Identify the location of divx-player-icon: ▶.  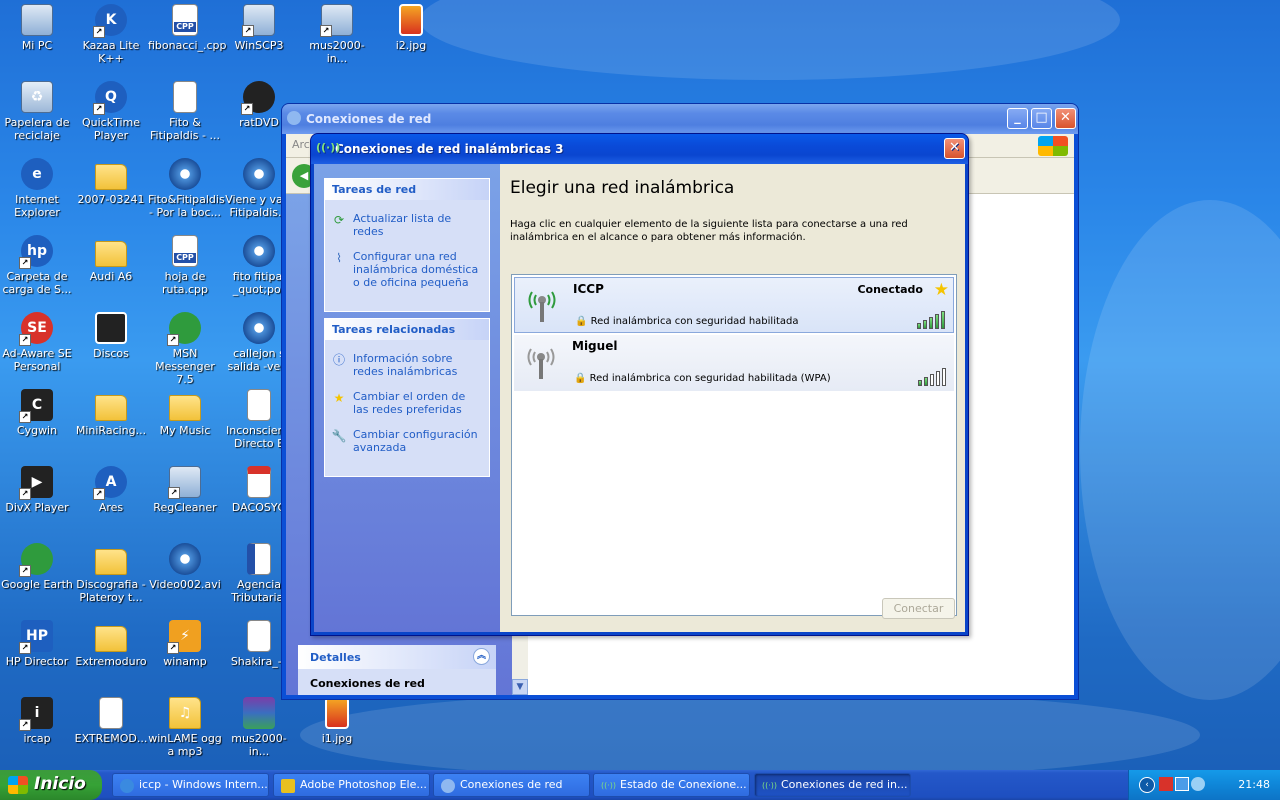
(36, 483).